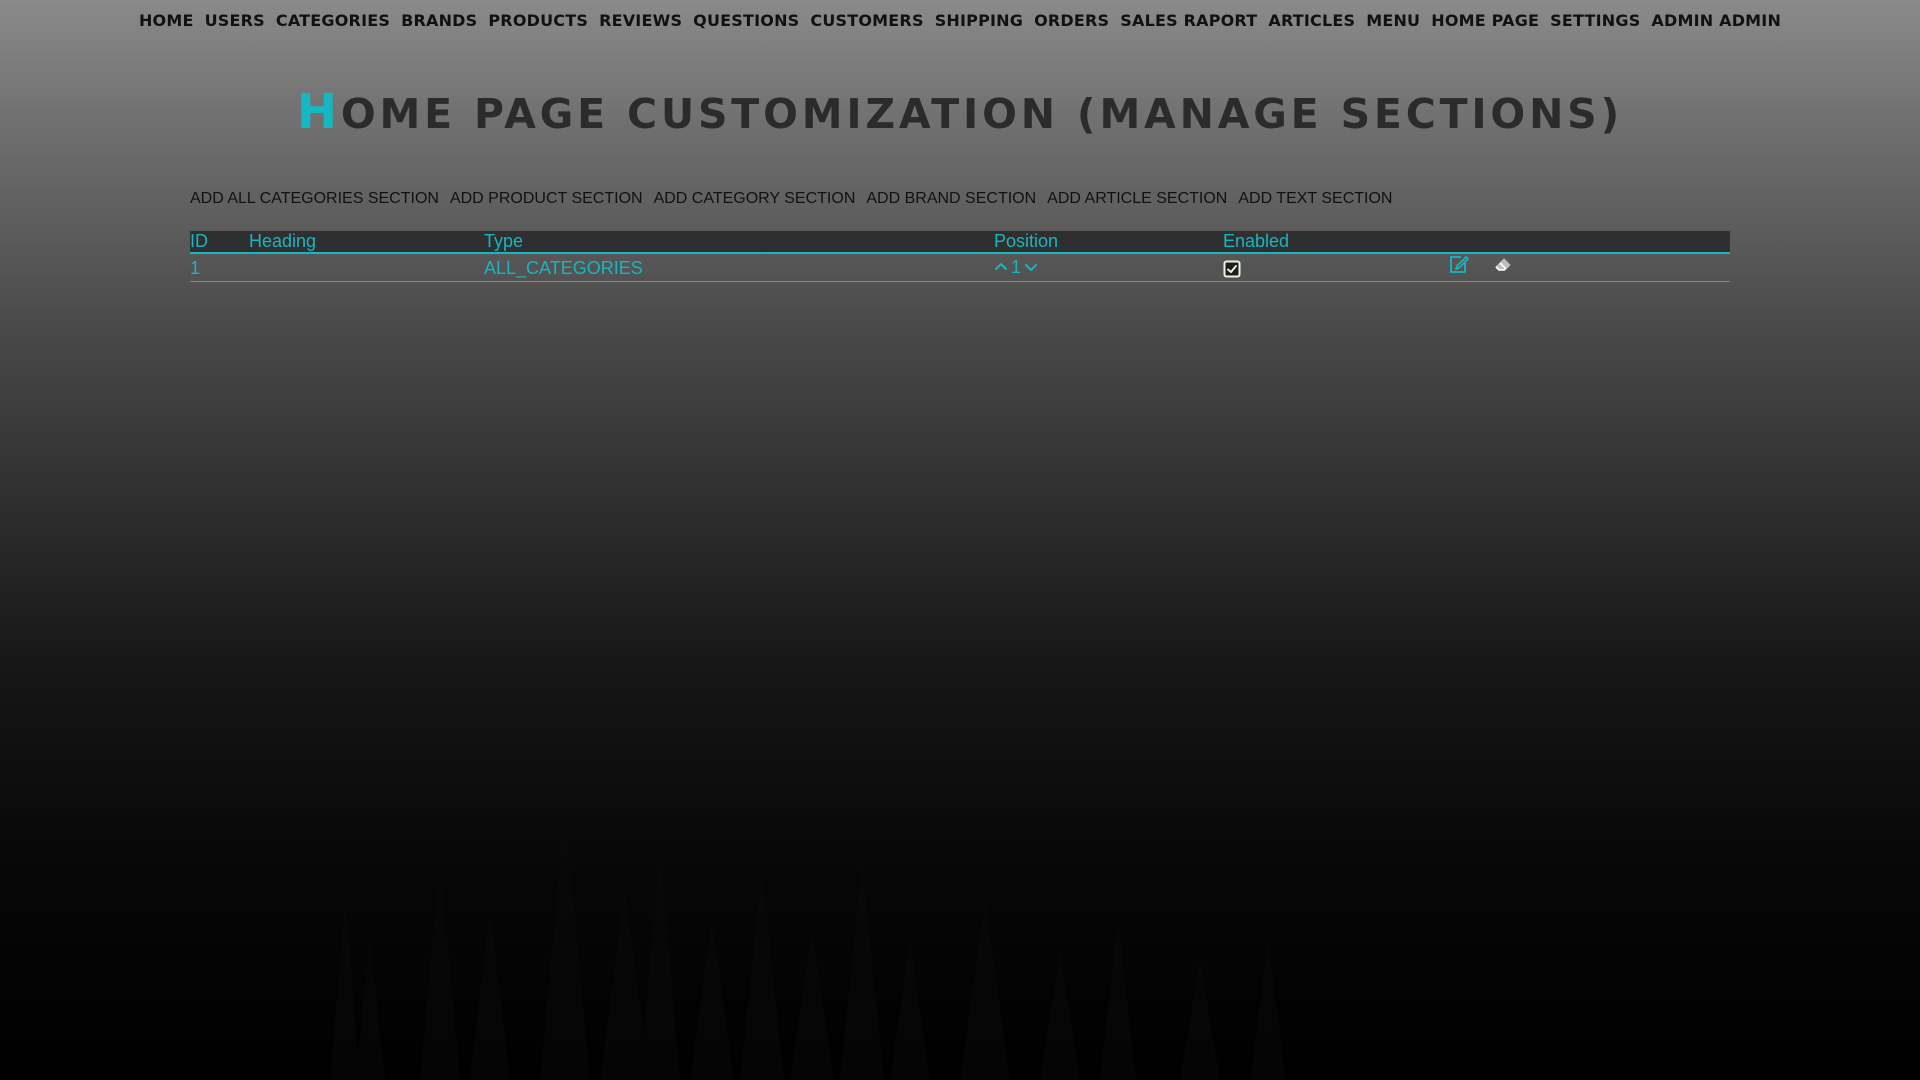 Image resolution: width=1920 pixels, height=1080 pixels. I want to click on nav-link-settings: SETTINGS, so click(1595, 21).